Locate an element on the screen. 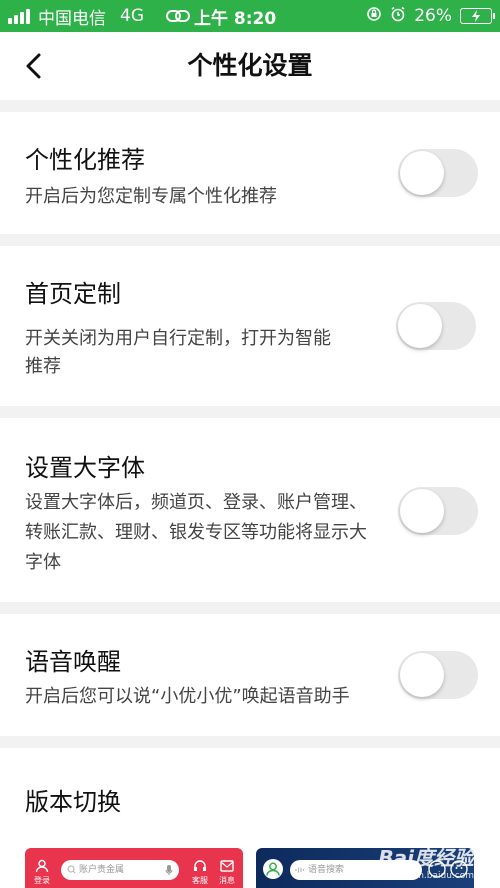  chevron-left-icon is located at coordinates (33, 66).